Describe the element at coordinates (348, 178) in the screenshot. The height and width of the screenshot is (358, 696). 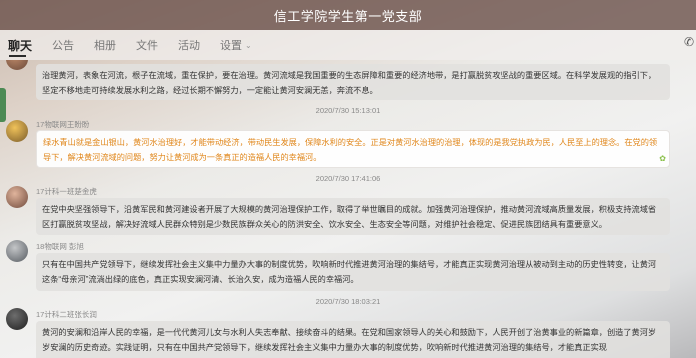
I see `timestamp: 2020/7/30 17:41:06` at that location.